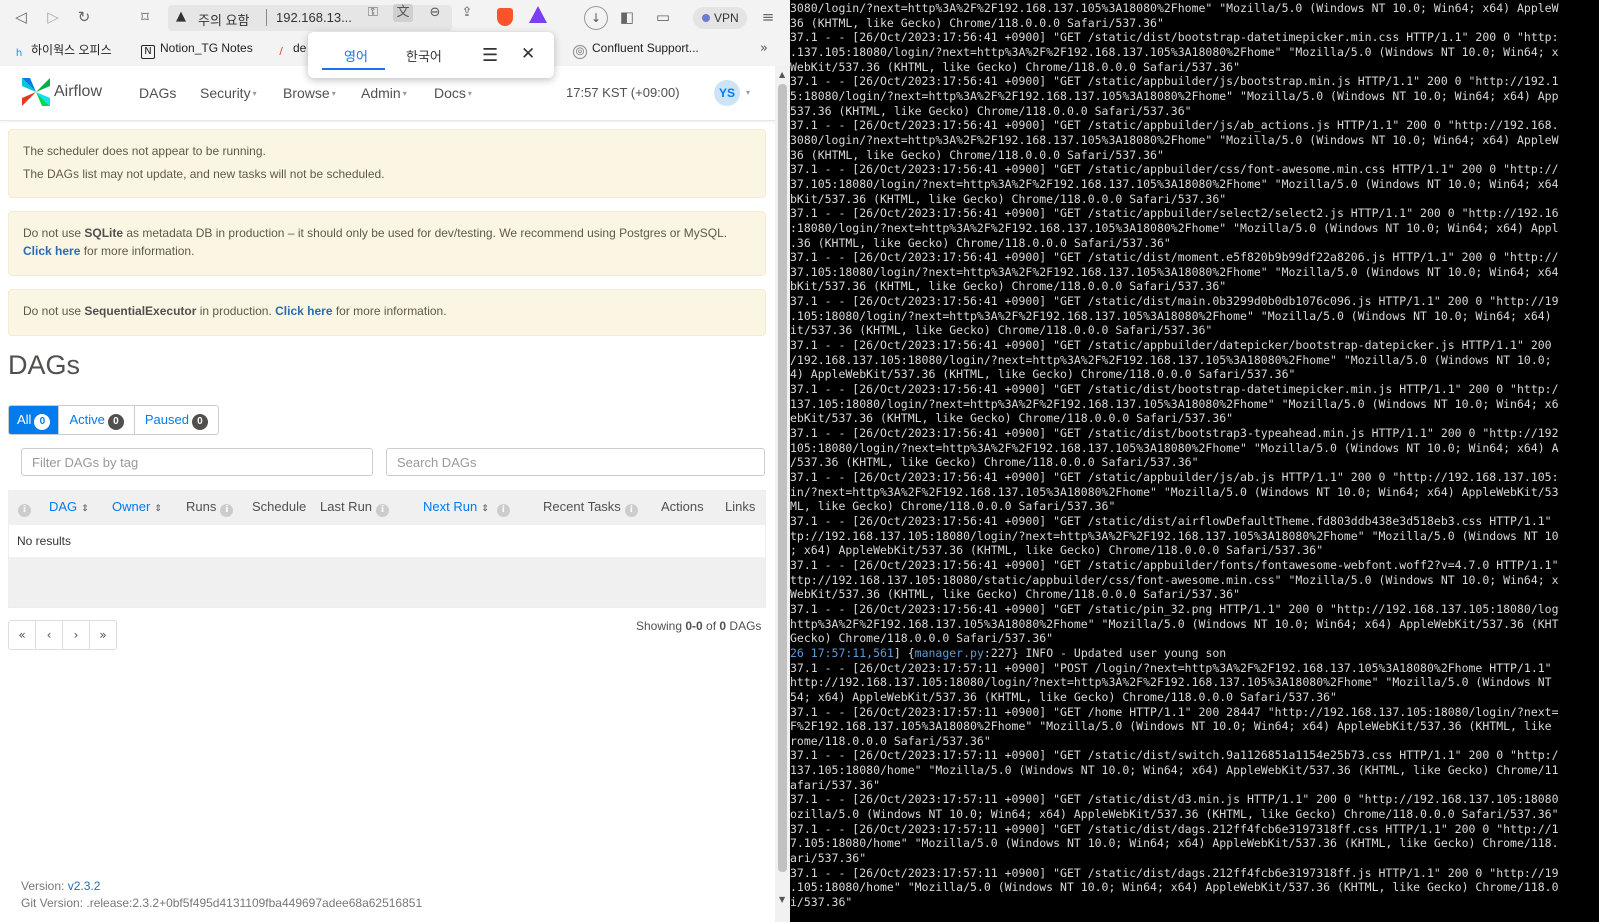 The height and width of the screenshot is (922, 1599). Describe the element at coordinates (44, 365) in the screenshot. I see `page-title: DAGs` at that location.